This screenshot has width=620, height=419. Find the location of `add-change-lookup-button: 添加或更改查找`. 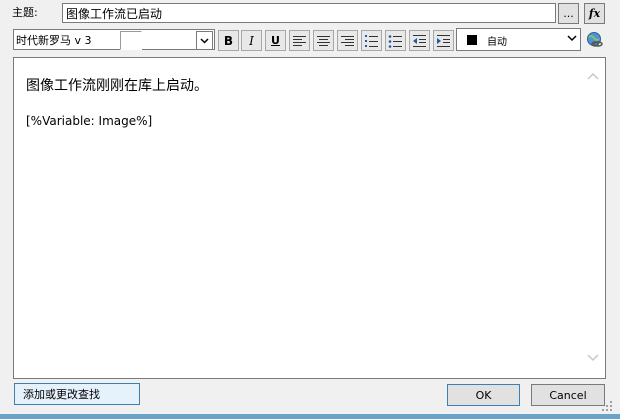

add-change-lookup-button: 添加或更改查找 is located at coordinates (77, 394).